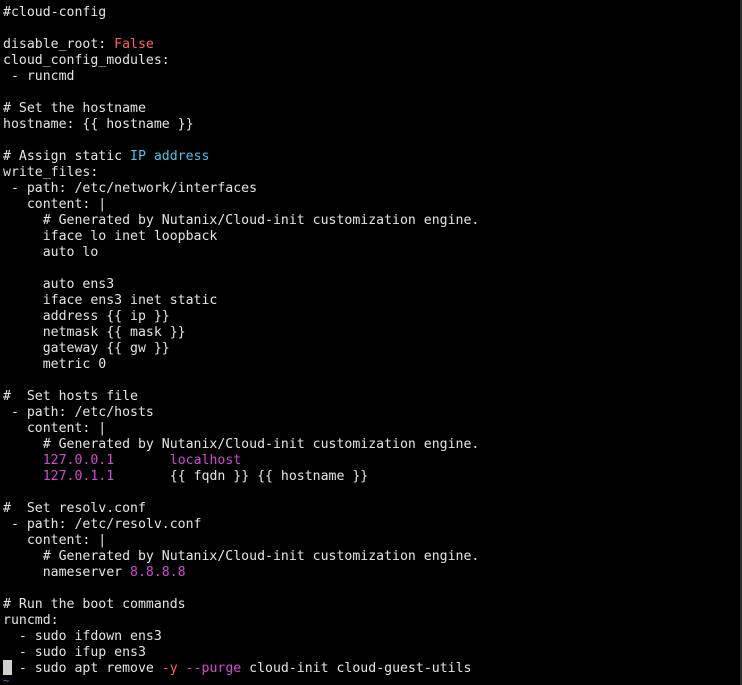 Image resolution: width=742 pixels, height=685 pixels. Describe the element at coordinates (241, 509) in the screenshot. I see `code-line: # Set resolv.conf` at that location.